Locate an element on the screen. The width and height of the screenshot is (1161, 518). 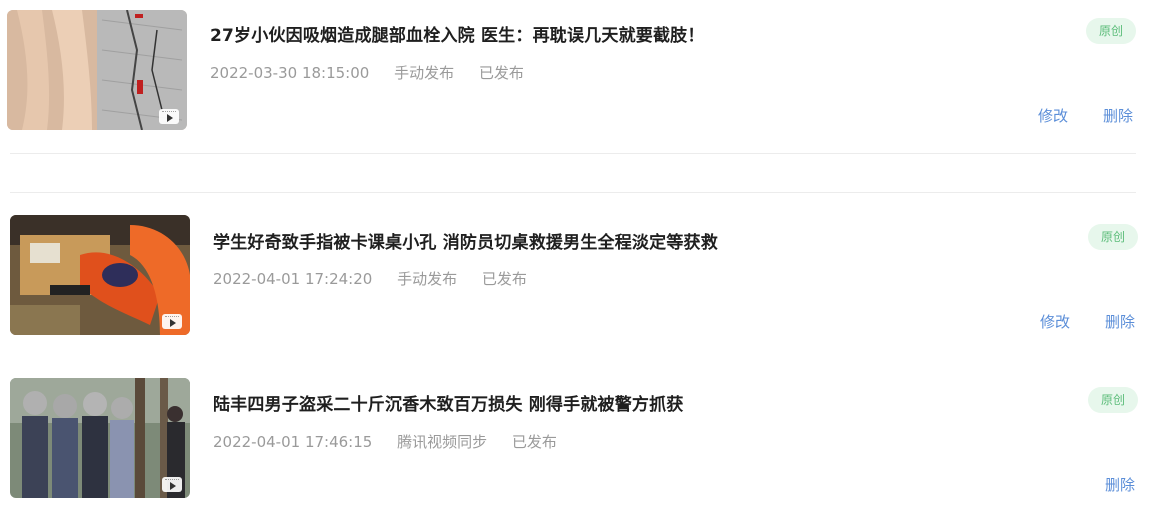
publish-time: 2022-04-01 17:24:20 is located at coordinates (293, 279).